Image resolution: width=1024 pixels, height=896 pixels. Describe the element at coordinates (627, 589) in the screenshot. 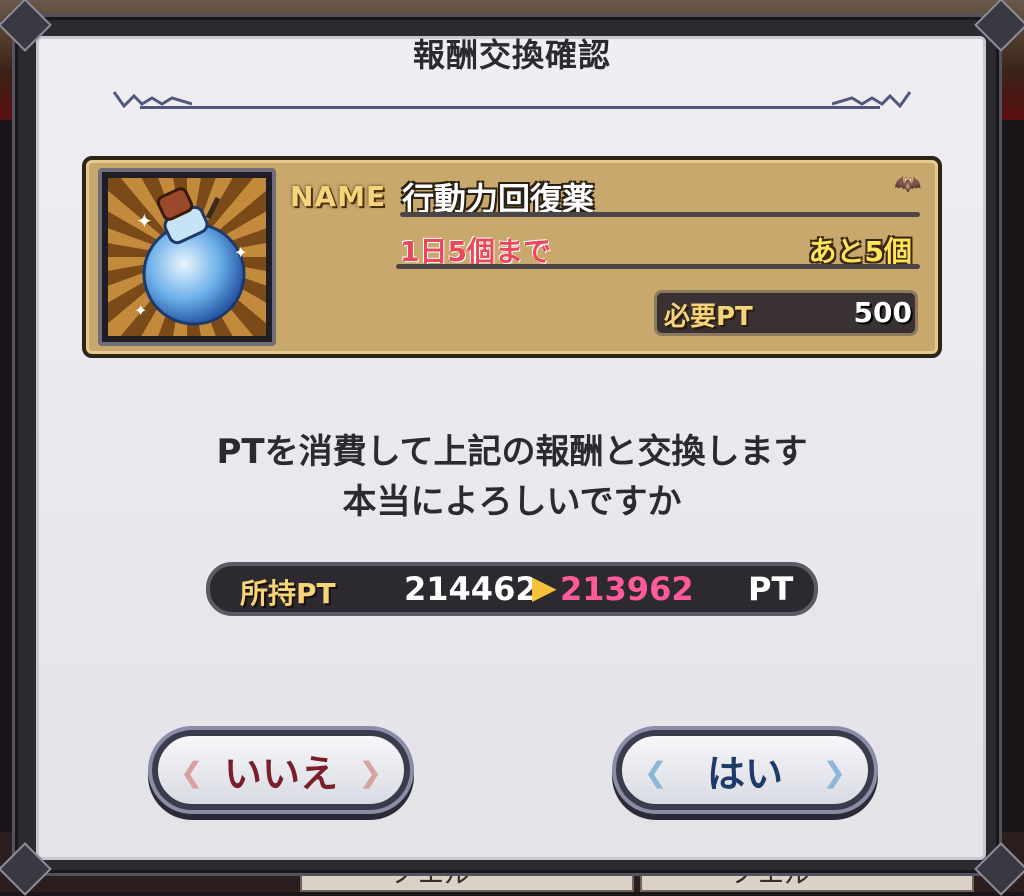

I see `owned-pt-after: 213962` at that location.